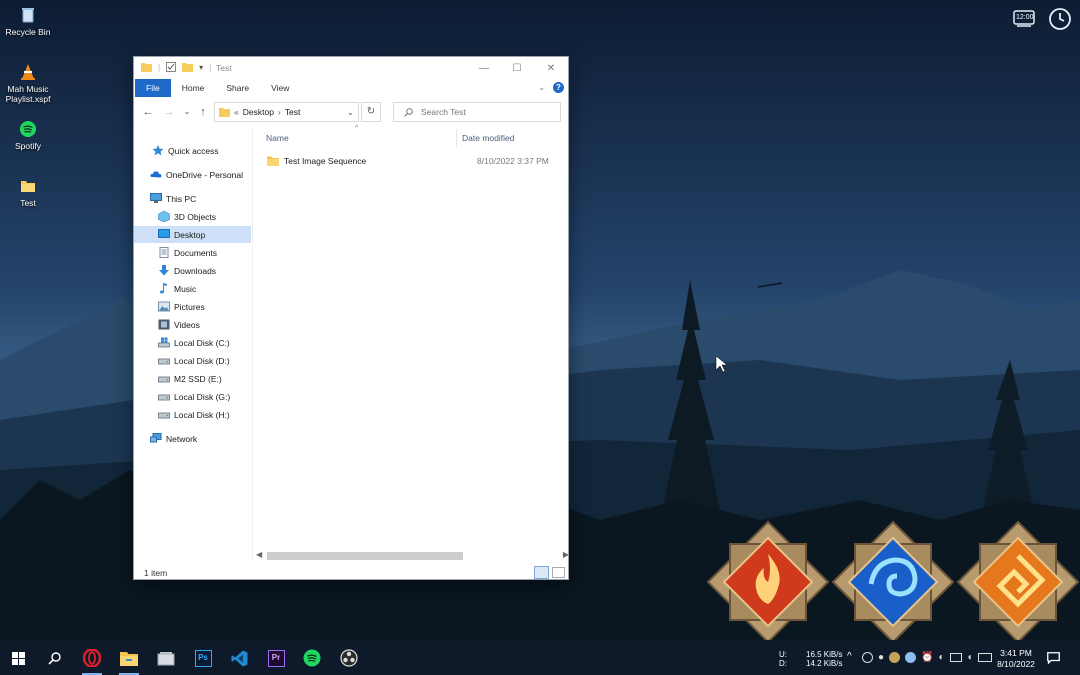  What do you see at coordinates (28, 21) in the screenshot?
I see `desktop-icon-recycle-bin: Recycle Bin` at bounding box center [28, 21].